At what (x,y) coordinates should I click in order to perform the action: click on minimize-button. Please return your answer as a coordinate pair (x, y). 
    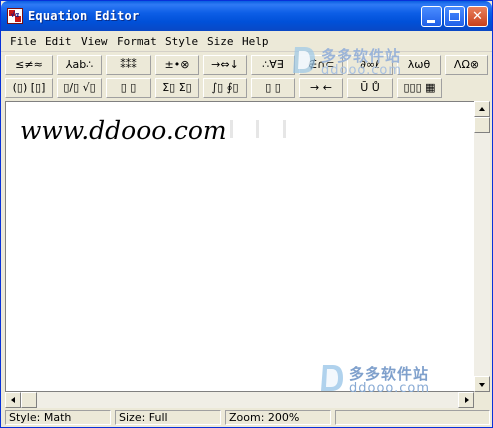
    Looking at the image, I should click on (431, 16).